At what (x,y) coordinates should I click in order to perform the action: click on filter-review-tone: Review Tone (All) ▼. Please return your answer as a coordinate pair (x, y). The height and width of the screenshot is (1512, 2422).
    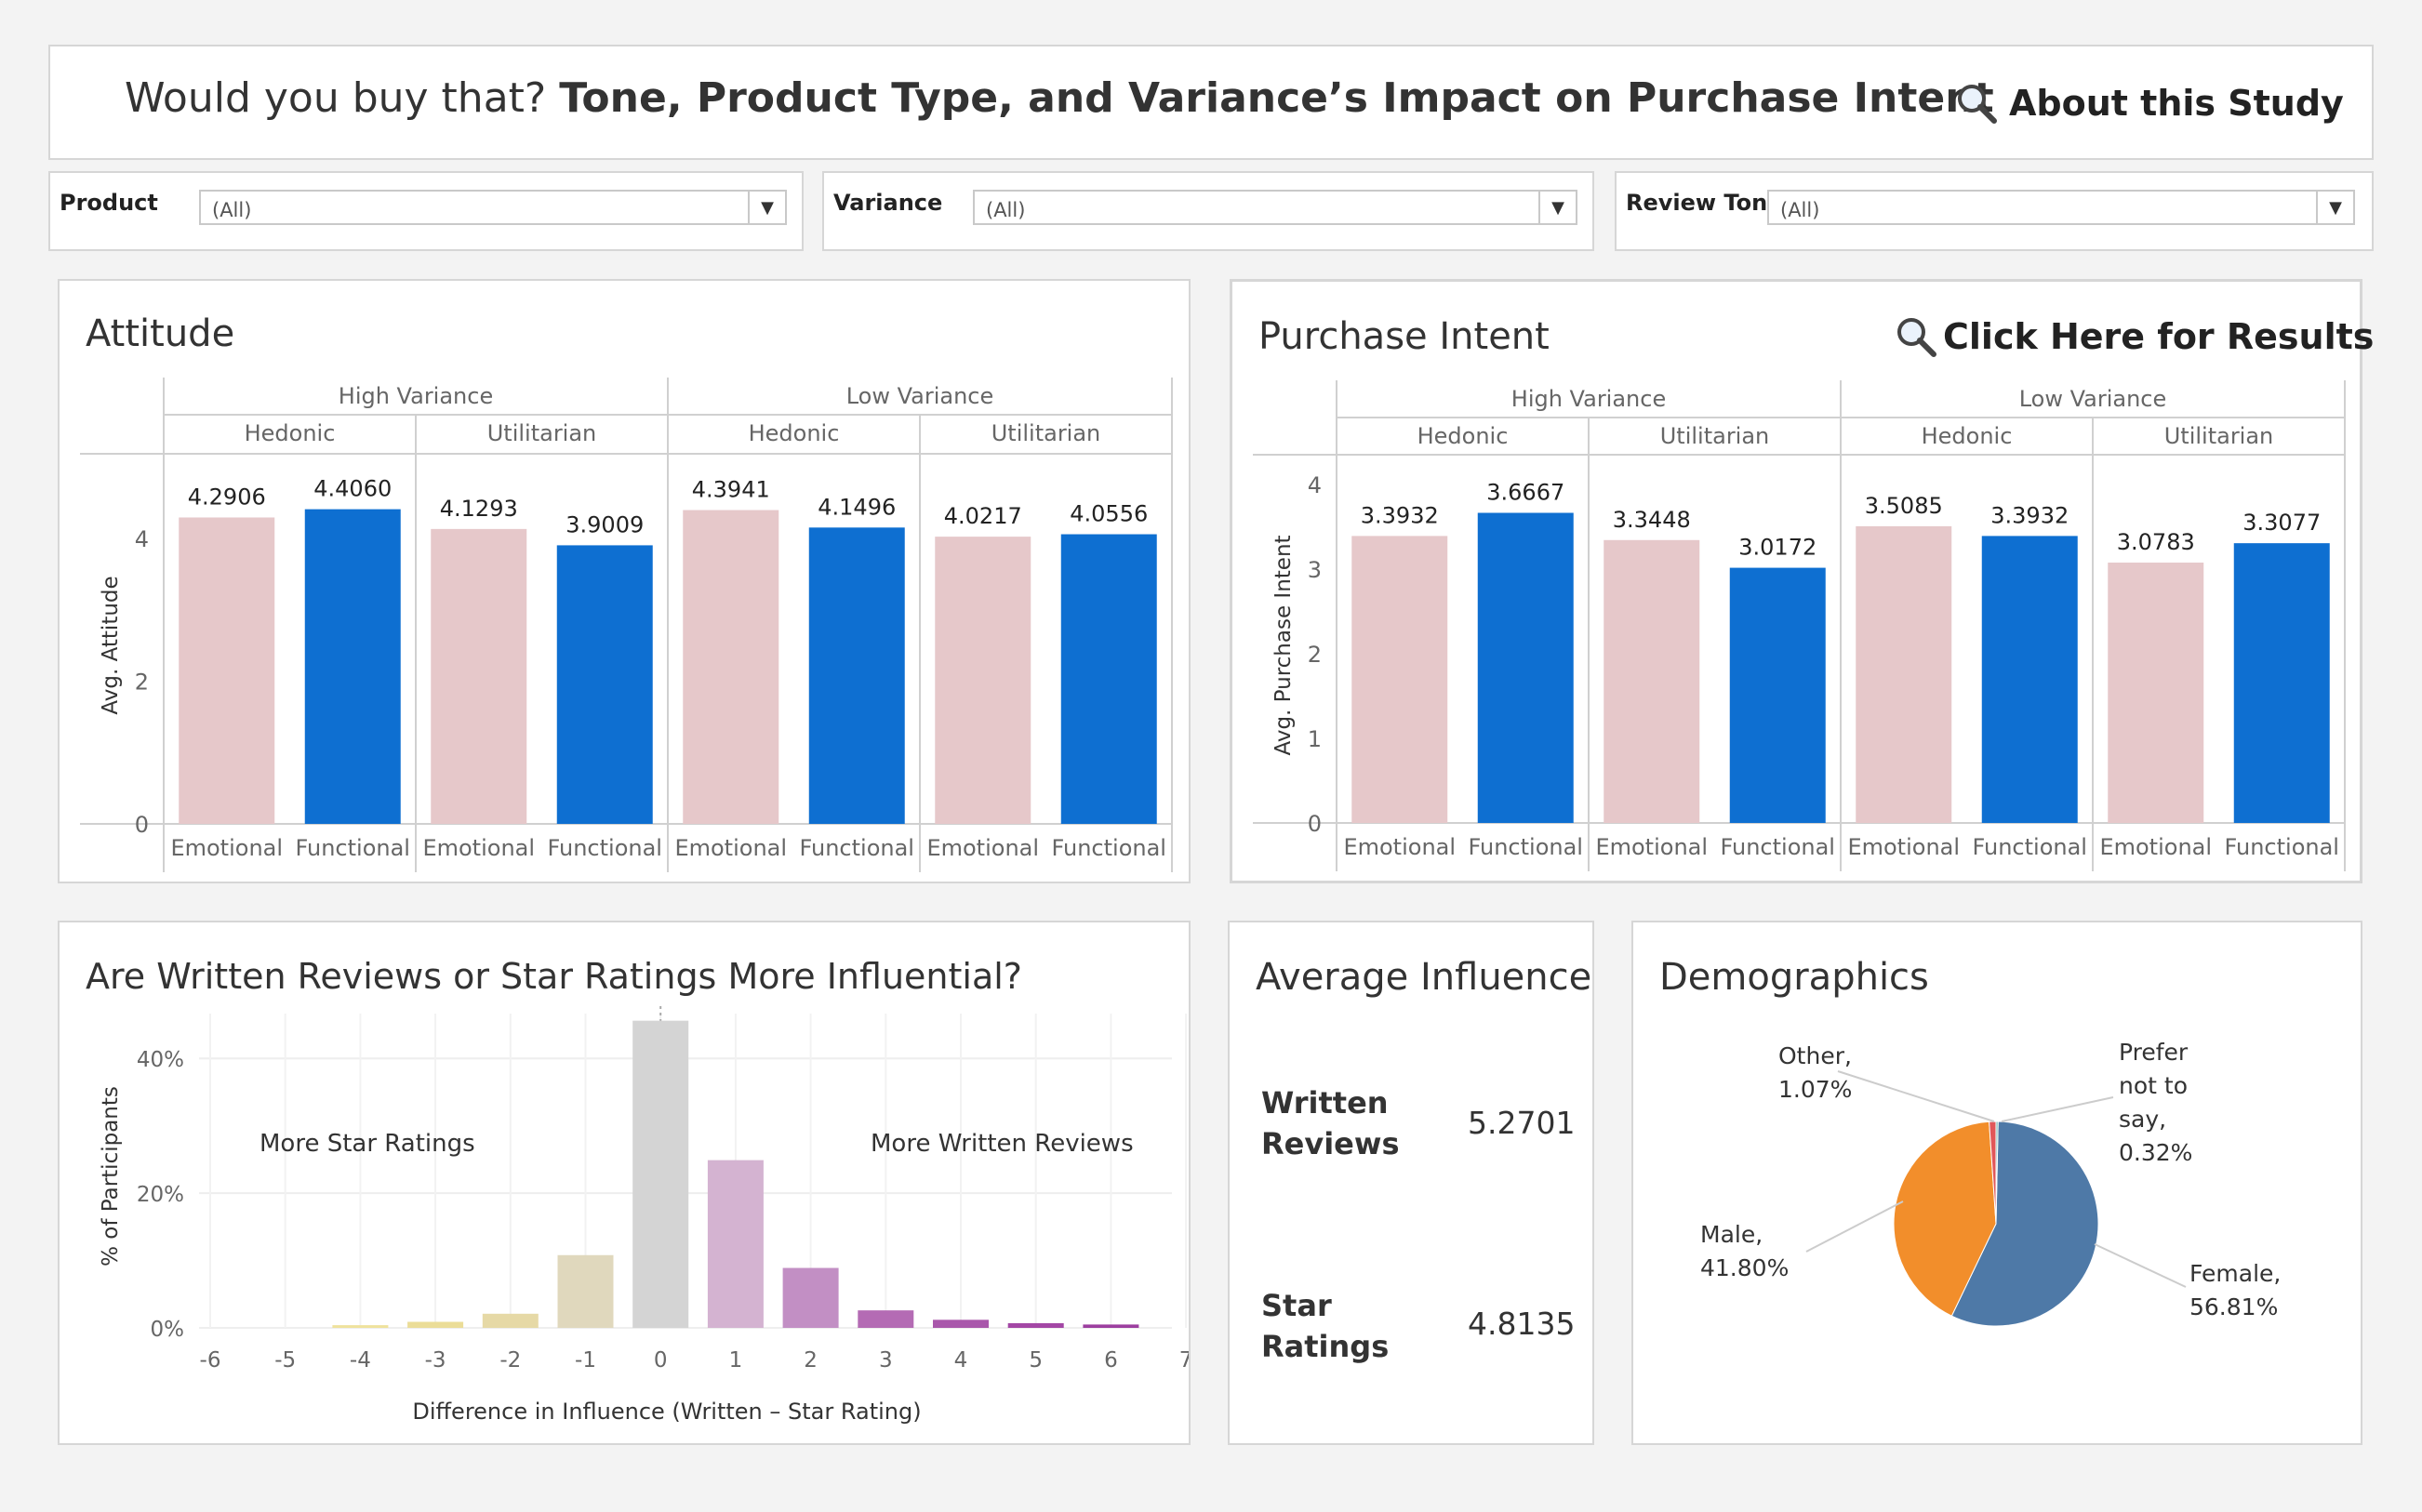
    Looking at the image, I should click on (1994, 211).